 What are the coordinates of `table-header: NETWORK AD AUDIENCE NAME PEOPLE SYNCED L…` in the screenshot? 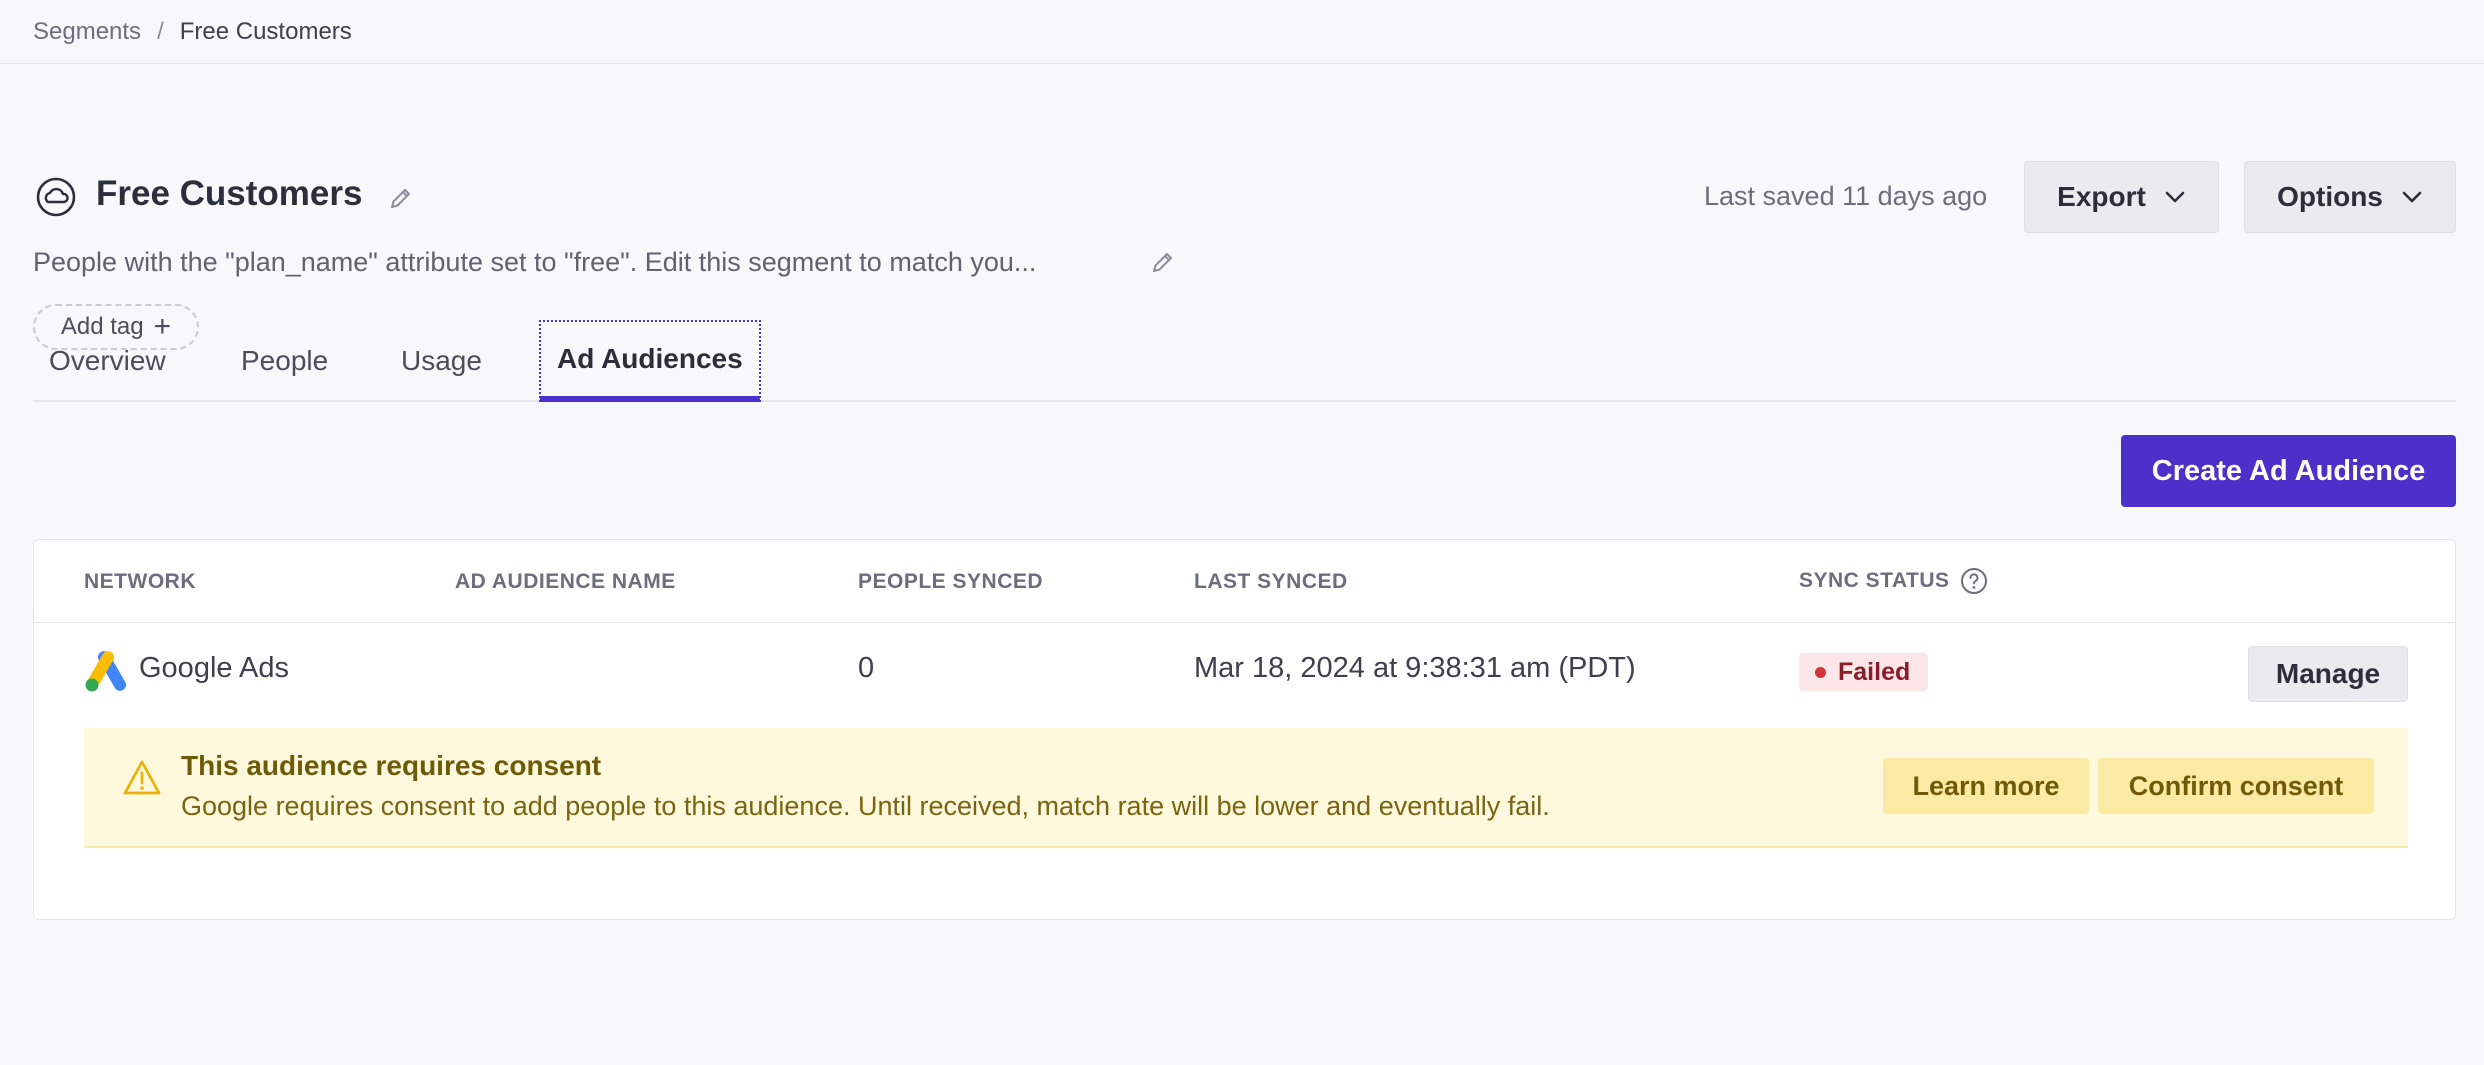 It's located at (1244, 581).